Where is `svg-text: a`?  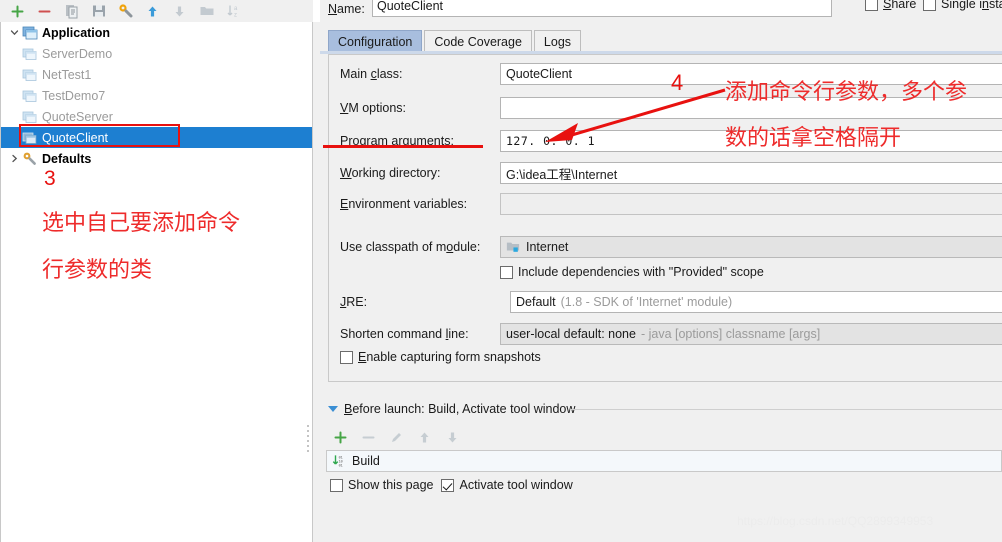 svg-text: a is located at coordinates (236, 9).